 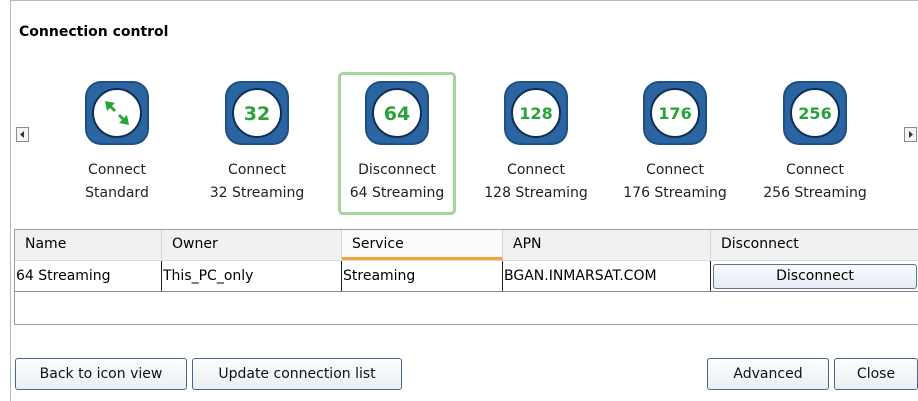 I want to click on column-header-service: Service, so click(x=422, y=245).